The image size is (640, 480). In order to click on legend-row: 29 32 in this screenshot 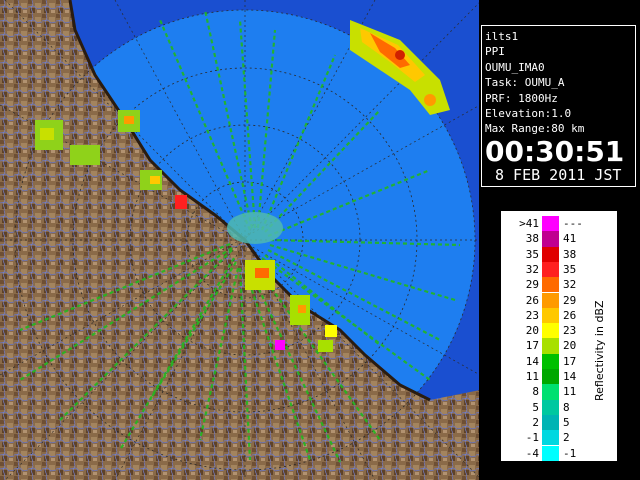, I will do `click(551, 285)`.